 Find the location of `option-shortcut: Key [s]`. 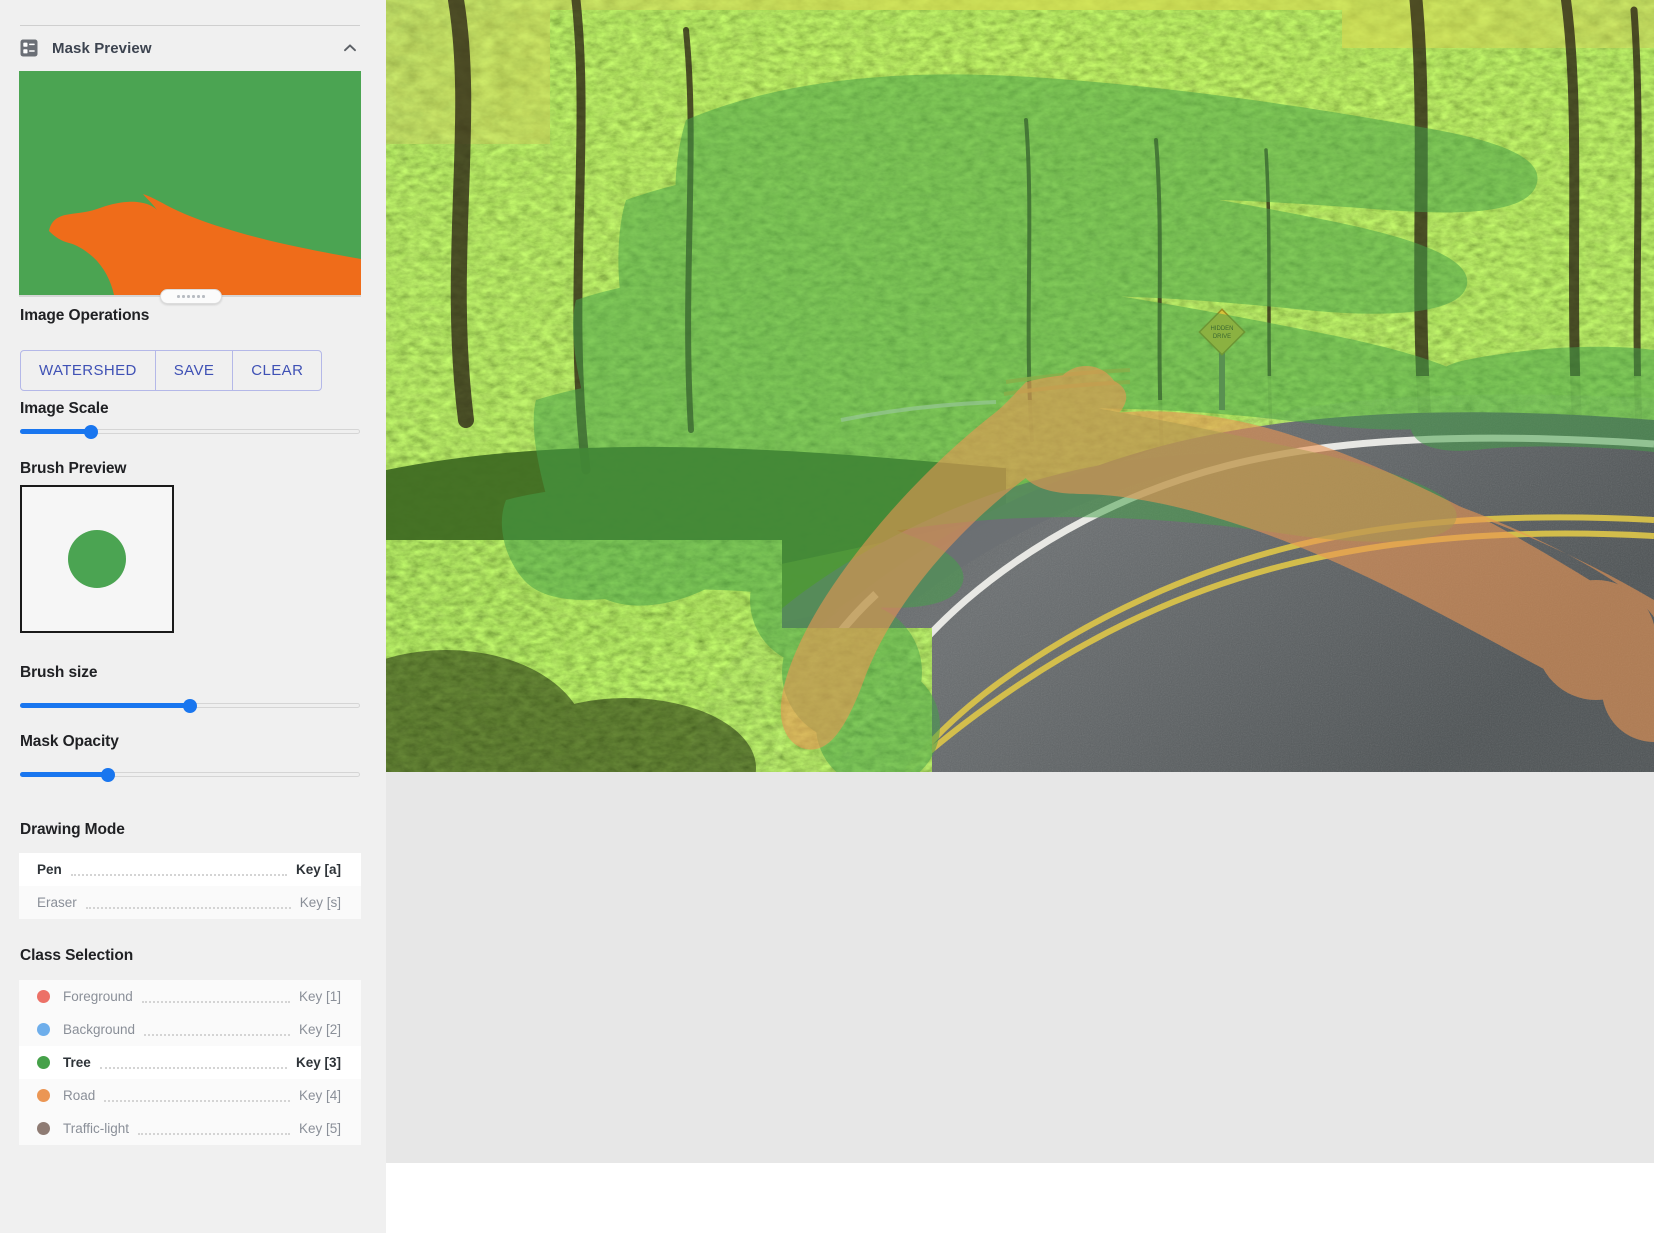

option-shortcut: Key [s] is located at coordinates (320, 902).